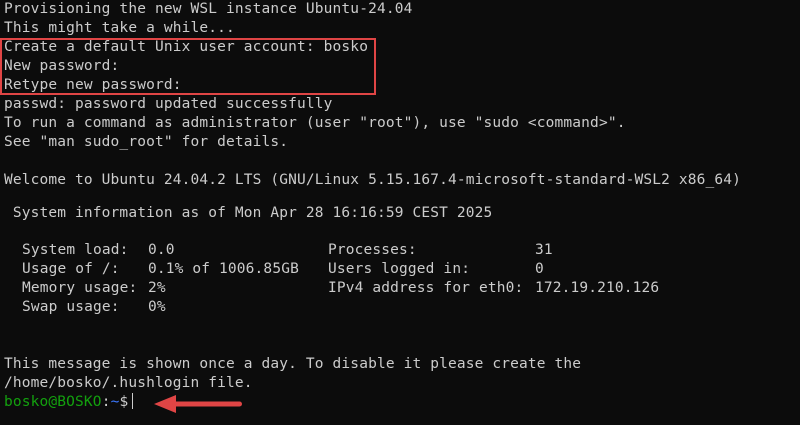 This screenshot has height=425, width=800. I want to click on sysinfo-system-load-label: System load:, so click(75, 250).